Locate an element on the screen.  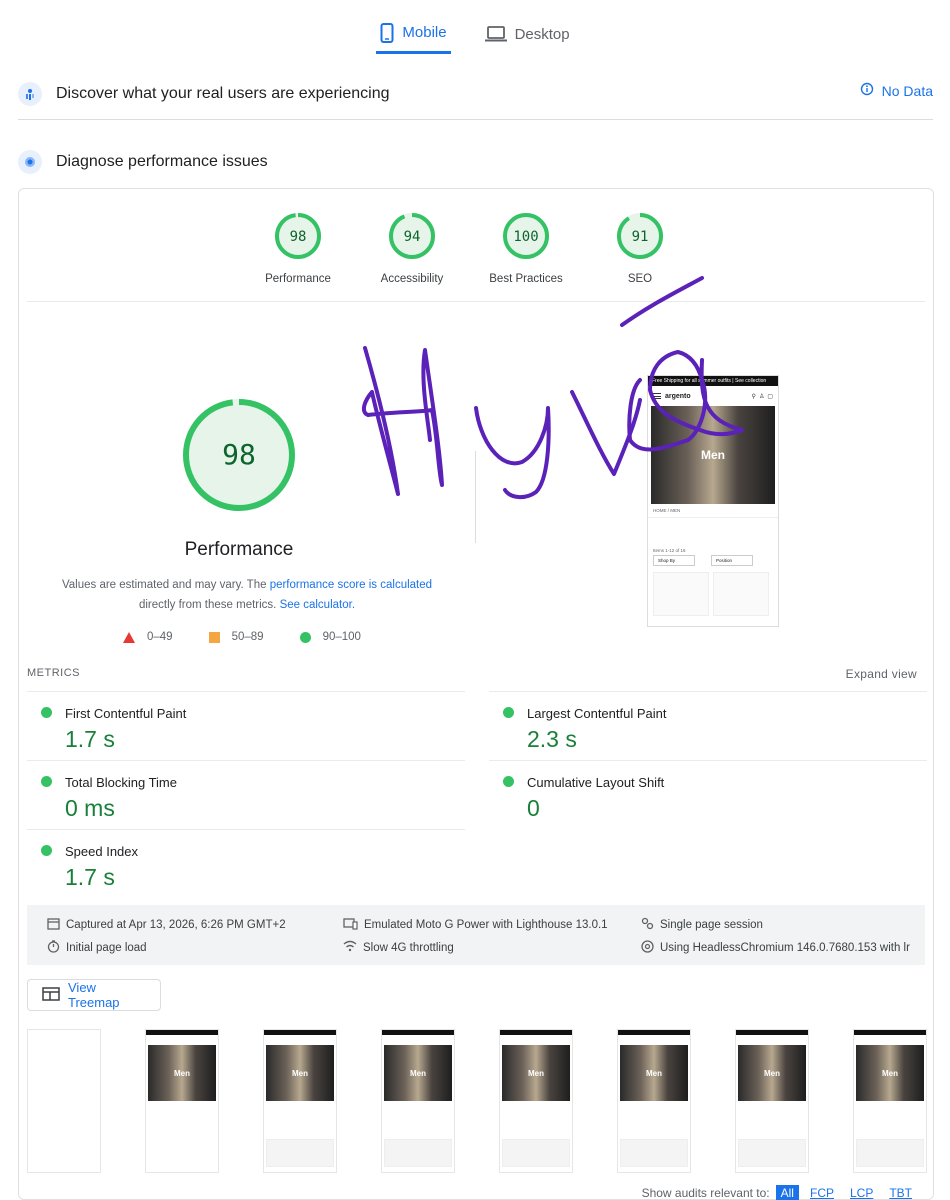
metric-value: 0 ms is located at coordinates (90, 808).